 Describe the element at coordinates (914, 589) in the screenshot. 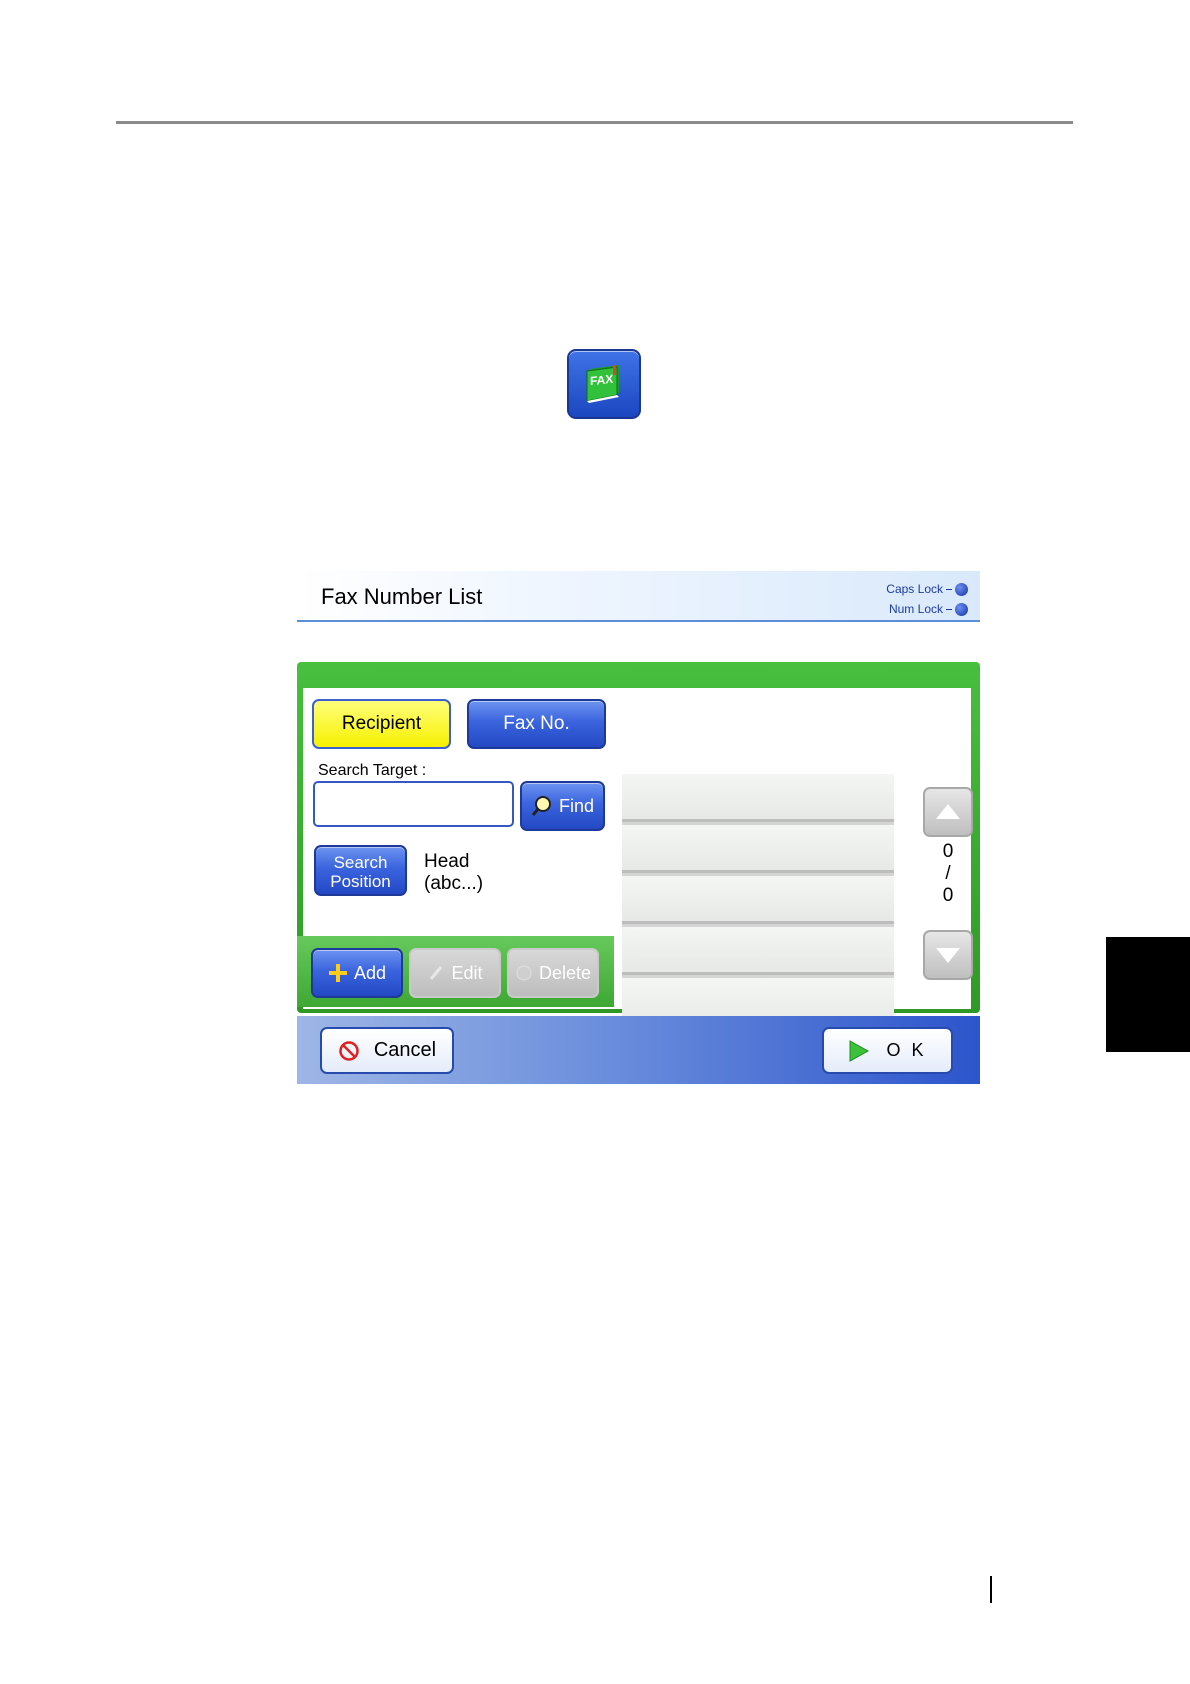

I see `caps-lock-label: Caps Lock` at that location.